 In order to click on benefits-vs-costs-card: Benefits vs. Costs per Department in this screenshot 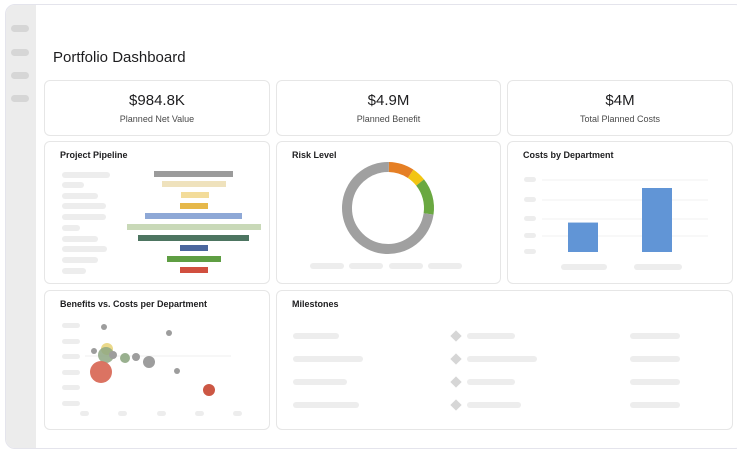, I will do `click(157, 360)`.